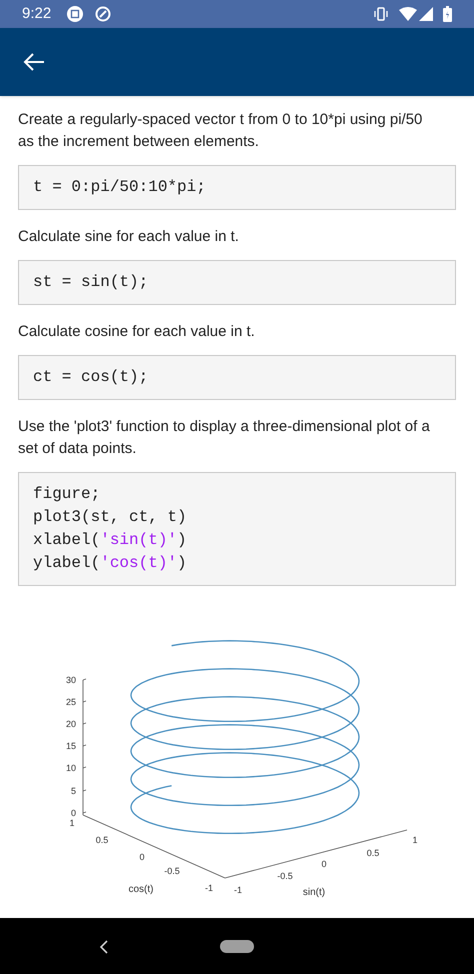 The width and height of the screenshot is (474, 974). I want to click on tick-label: 10, so click(71, 768).